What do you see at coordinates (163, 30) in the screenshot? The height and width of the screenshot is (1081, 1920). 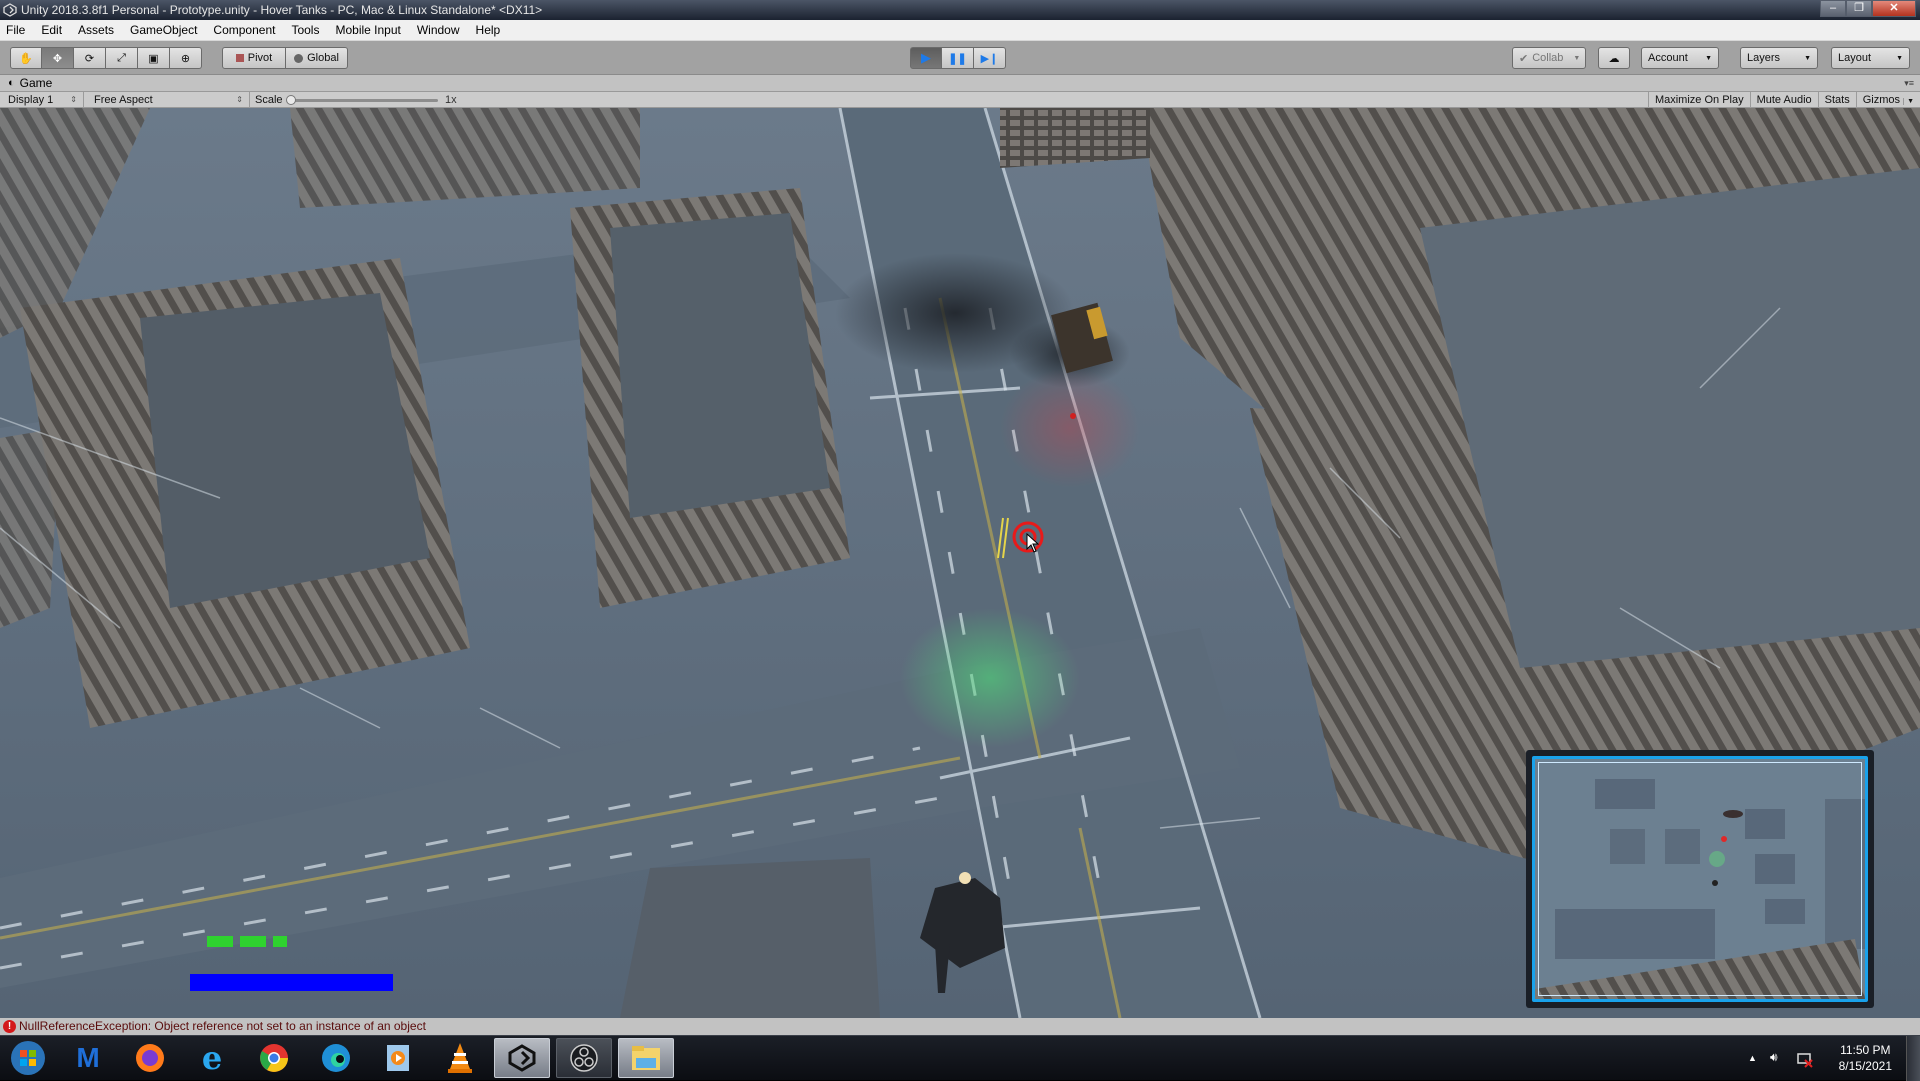 I see `menu-gameobject: GameObject` at bounding box center [163, 30].